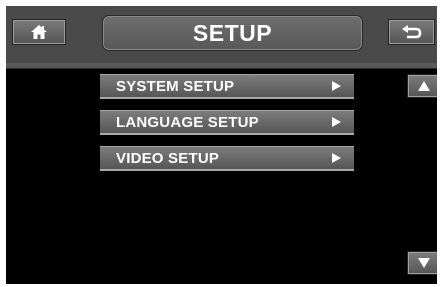 The height and width of the screenshot is (287, 443). I want to click on menu-item-system-setup: SYSTEM SETUP, so click(227, 86).